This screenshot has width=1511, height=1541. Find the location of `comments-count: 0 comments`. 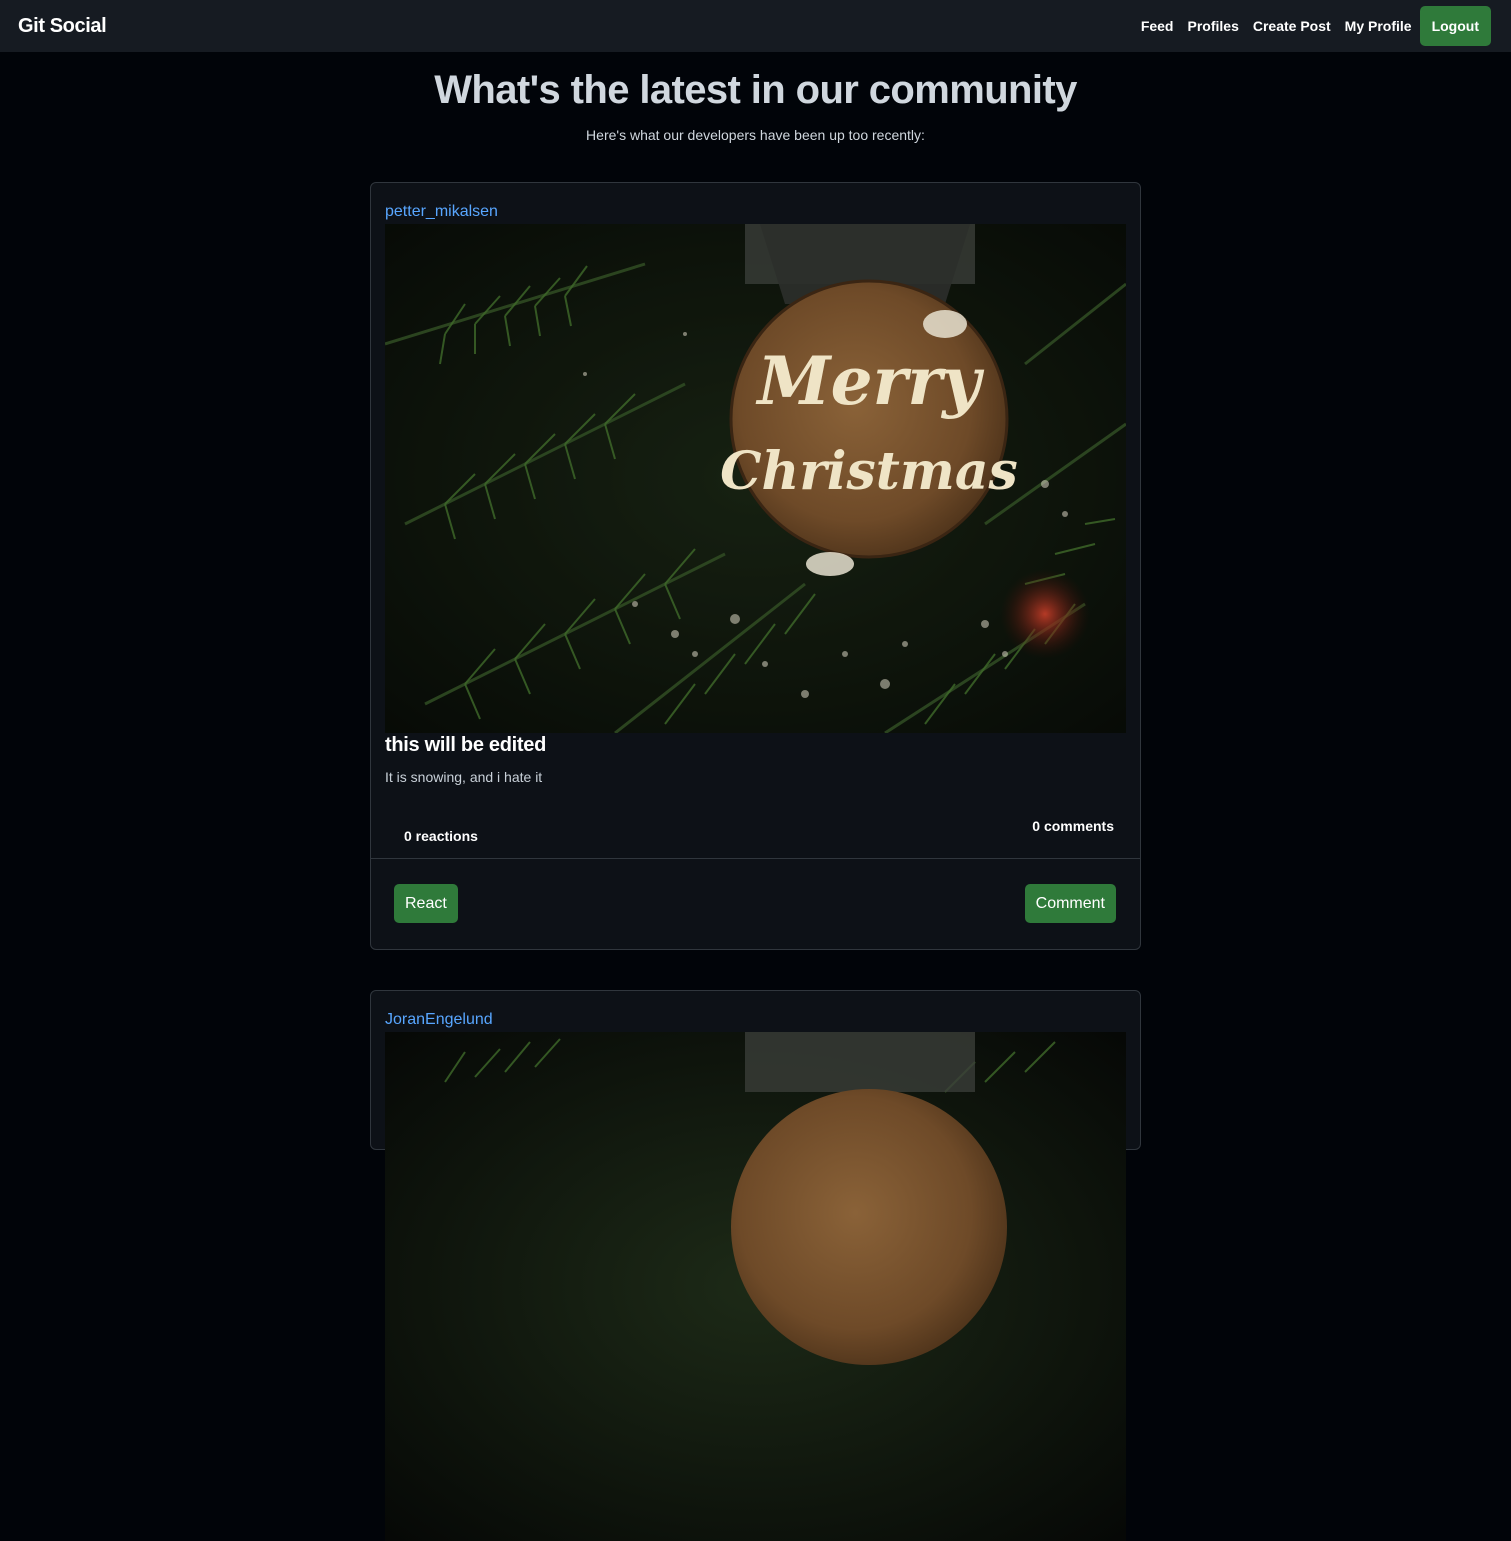

comments-count: 0 comments is located at coordinates (1073, 826).